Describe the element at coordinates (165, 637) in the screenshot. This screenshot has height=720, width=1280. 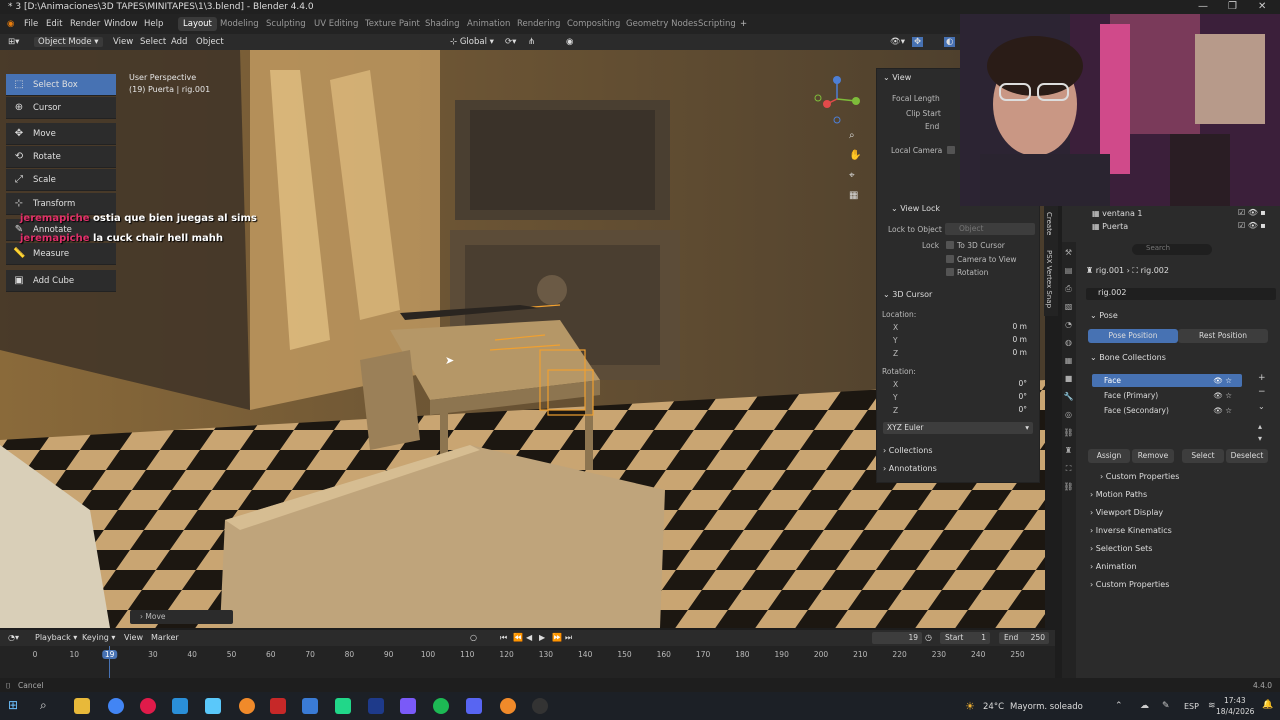
I see `marker-menu: Marker` at that location.